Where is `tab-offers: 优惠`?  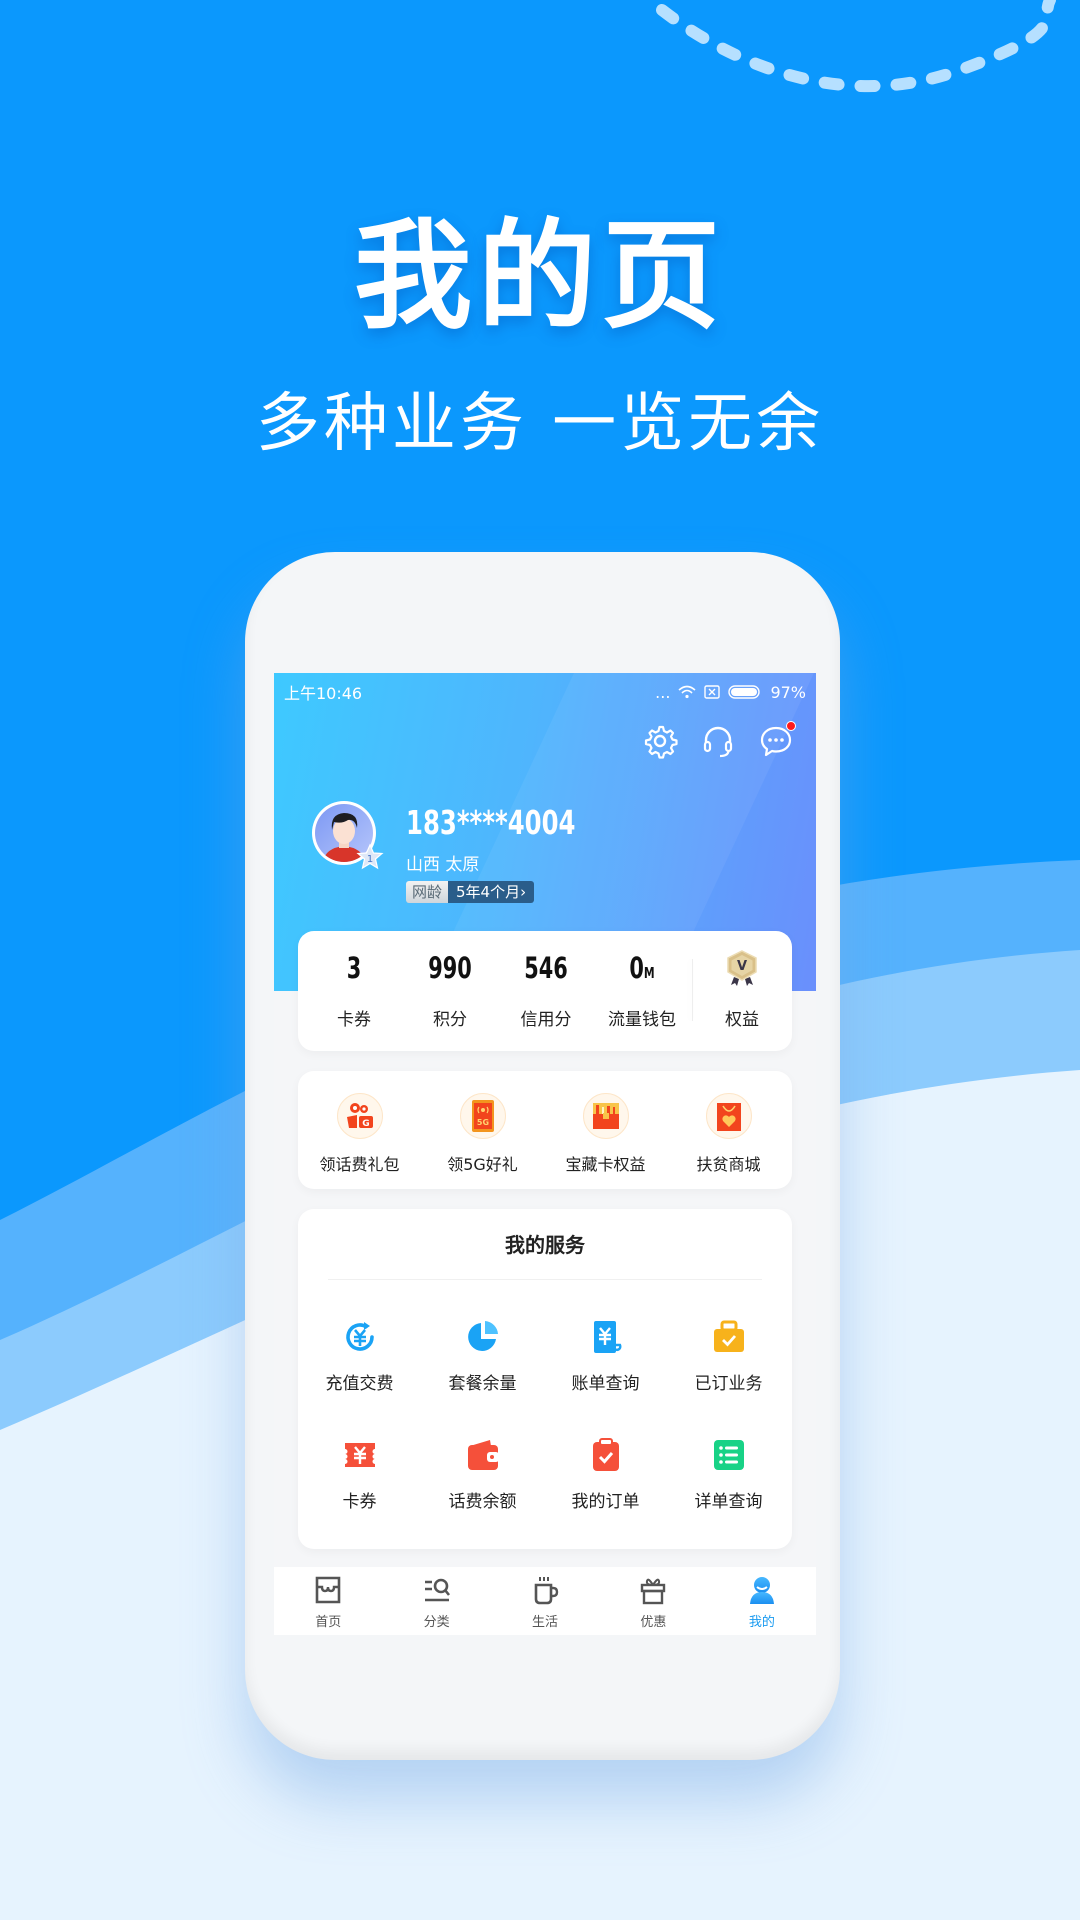 tab-offers: 优惠 is located at coordinates (653, 1601).